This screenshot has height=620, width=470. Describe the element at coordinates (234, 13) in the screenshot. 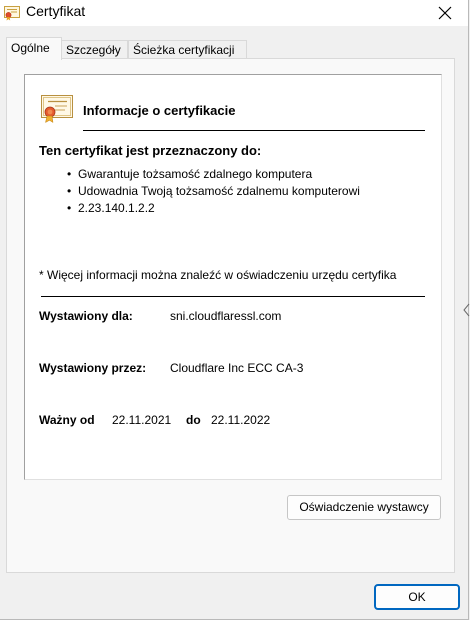

I see `title-bar: Certyfikat` at that location.